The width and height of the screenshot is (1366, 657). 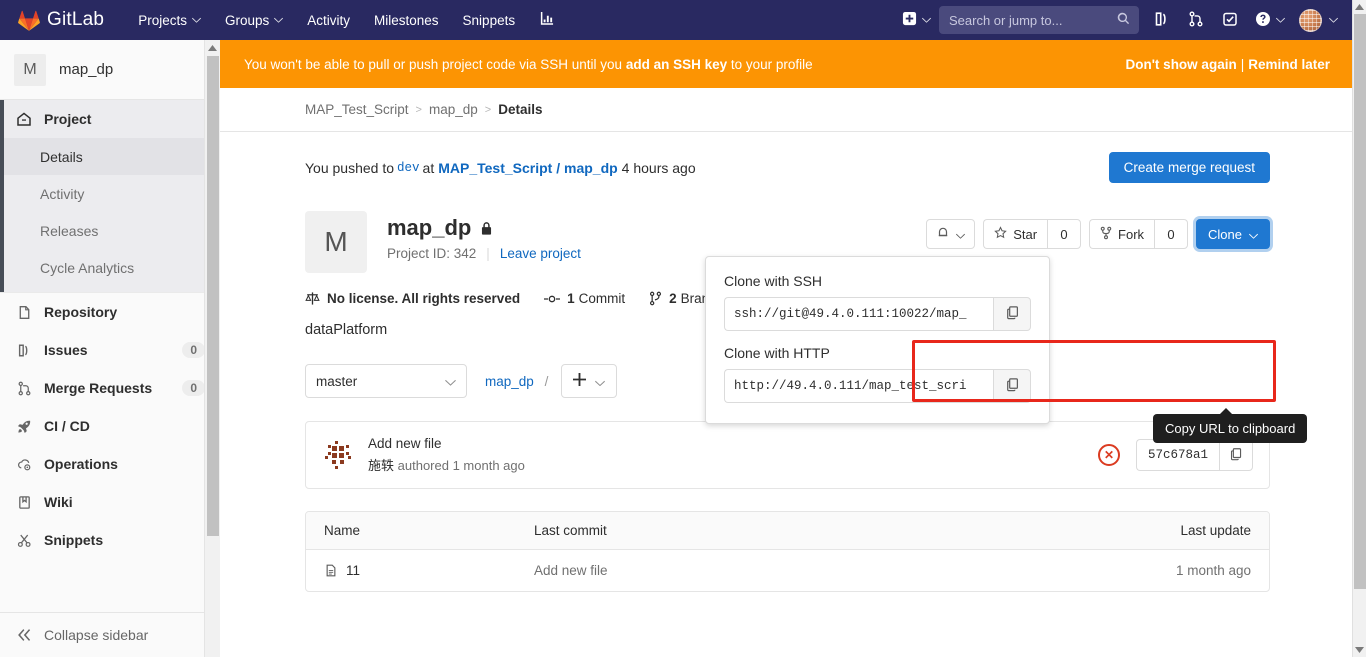 I want to click on scroll-up-arrow-icon, so click(x=212, y=48).